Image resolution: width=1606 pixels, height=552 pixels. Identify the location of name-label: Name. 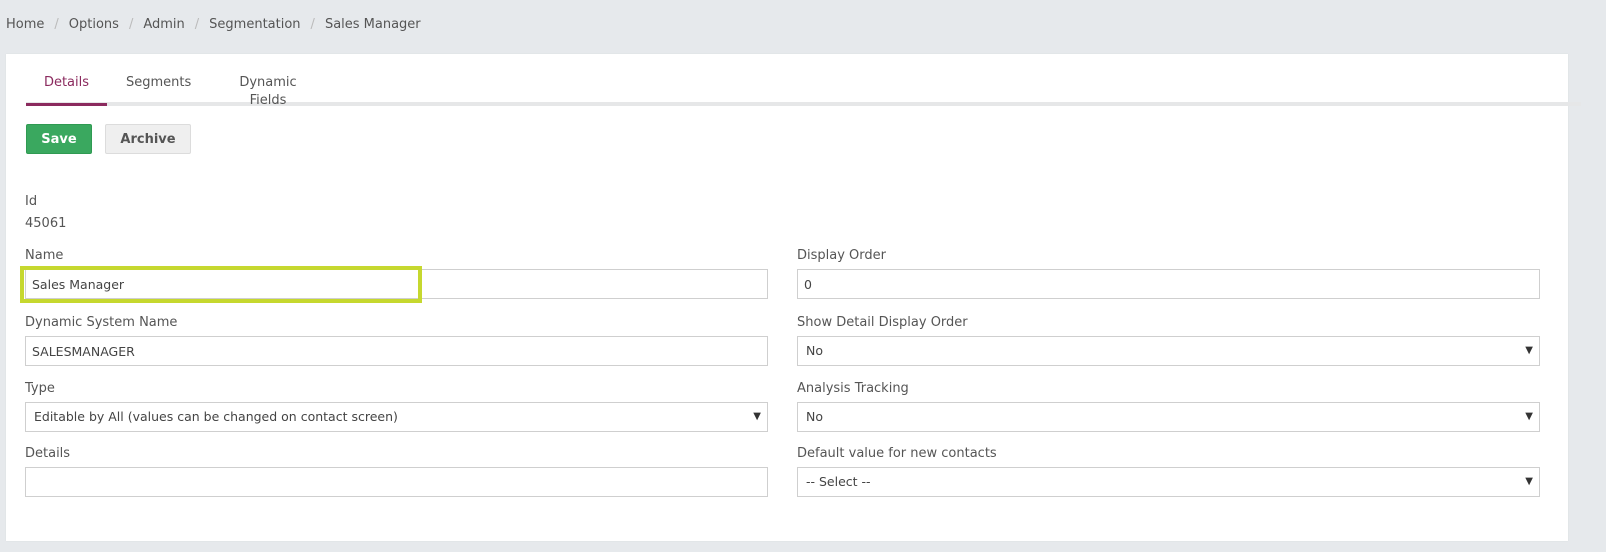
(44, 255).